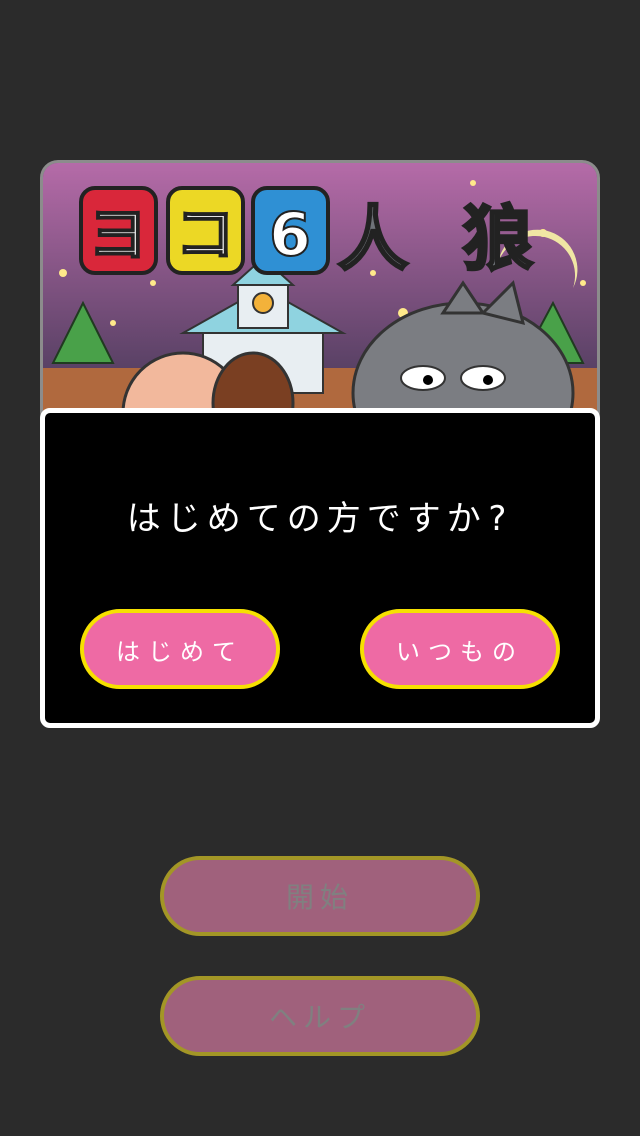  Describe the element at coordinates (320, 1016) in the screenshot. I see `help-button: ヘルプ` at that location.